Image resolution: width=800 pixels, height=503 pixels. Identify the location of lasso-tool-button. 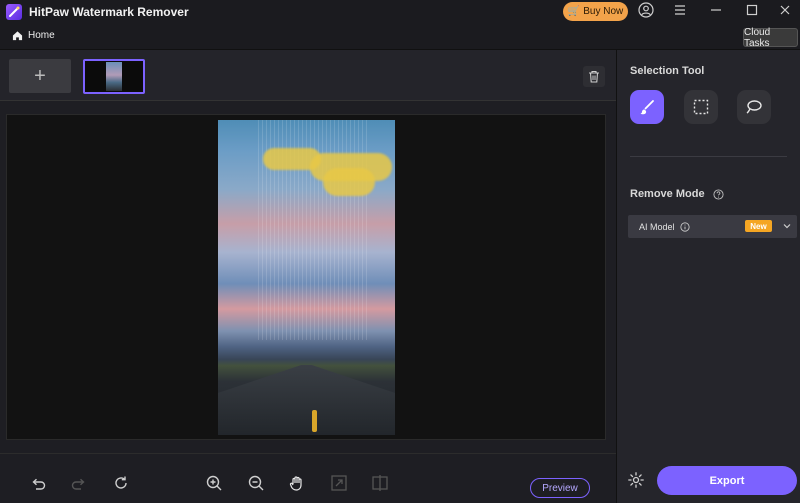
(754, 107).